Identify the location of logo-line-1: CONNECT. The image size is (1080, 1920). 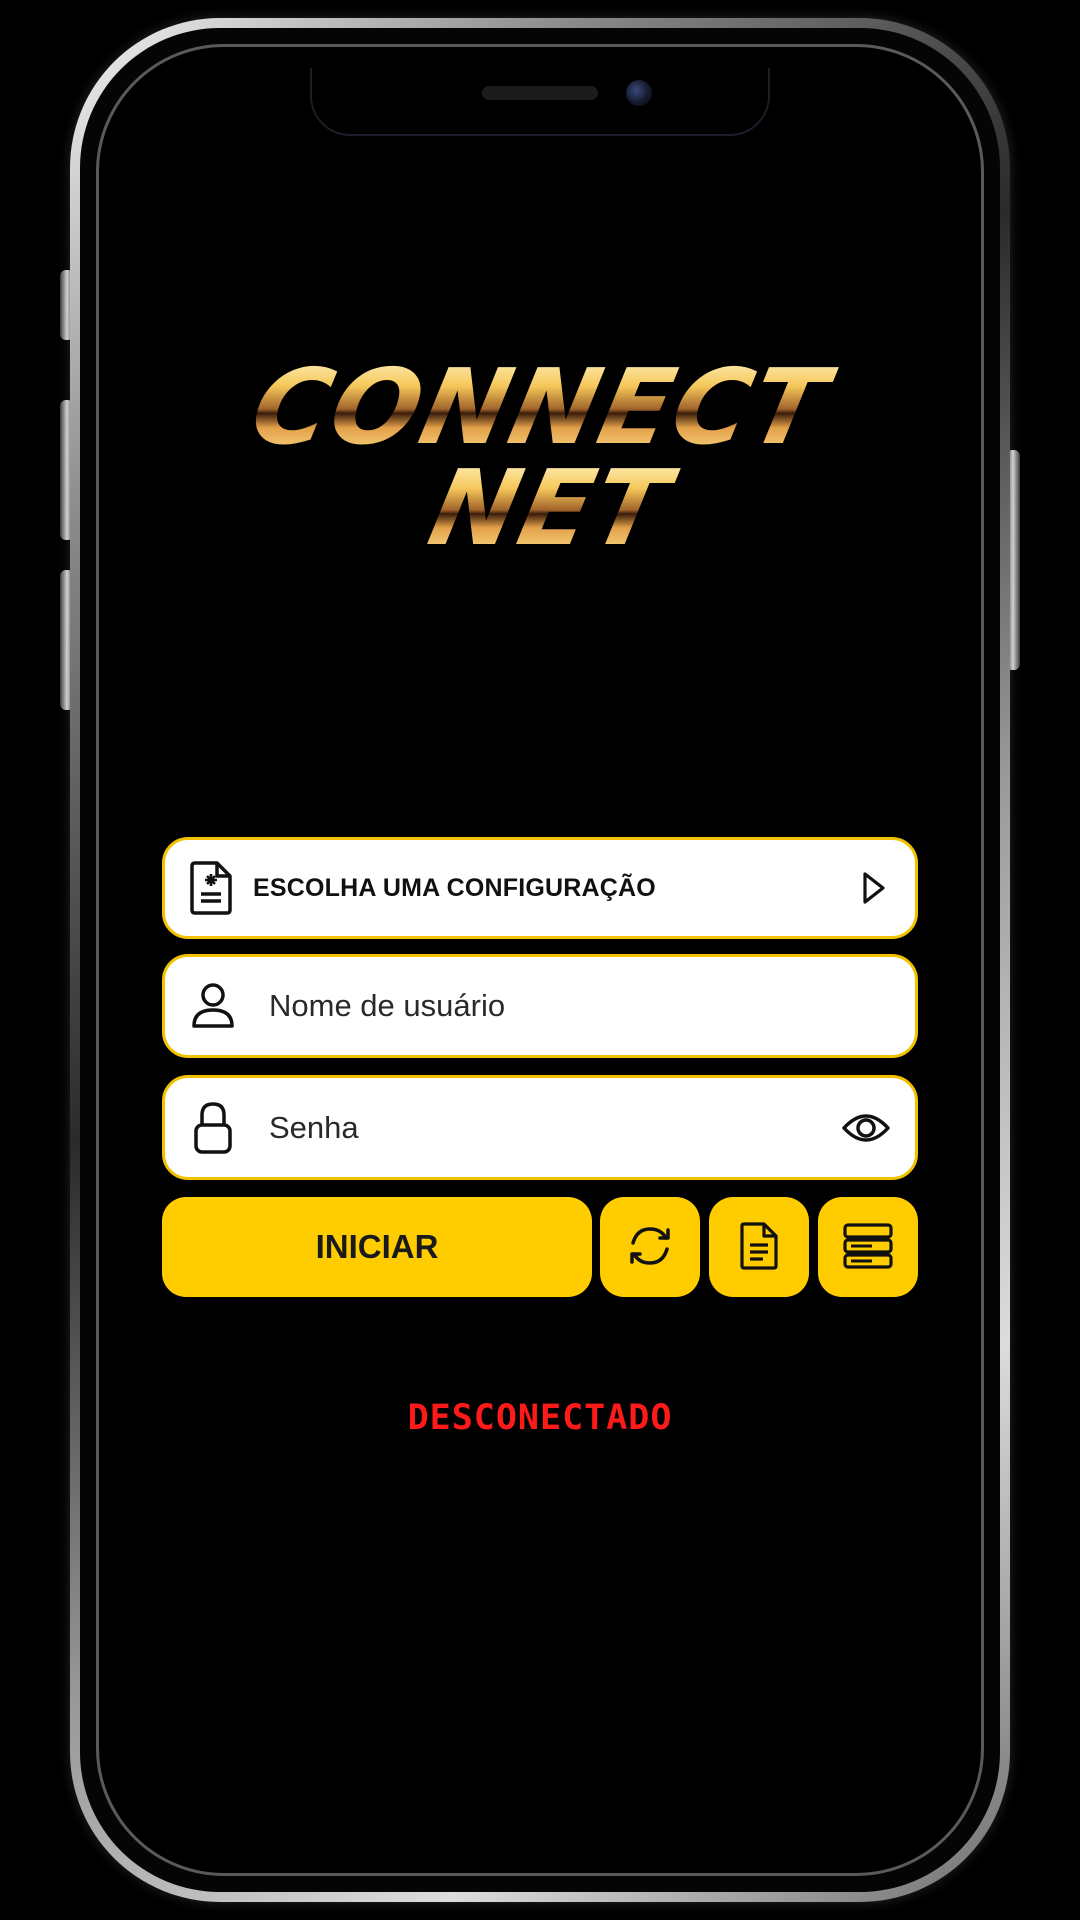
(540, 407).